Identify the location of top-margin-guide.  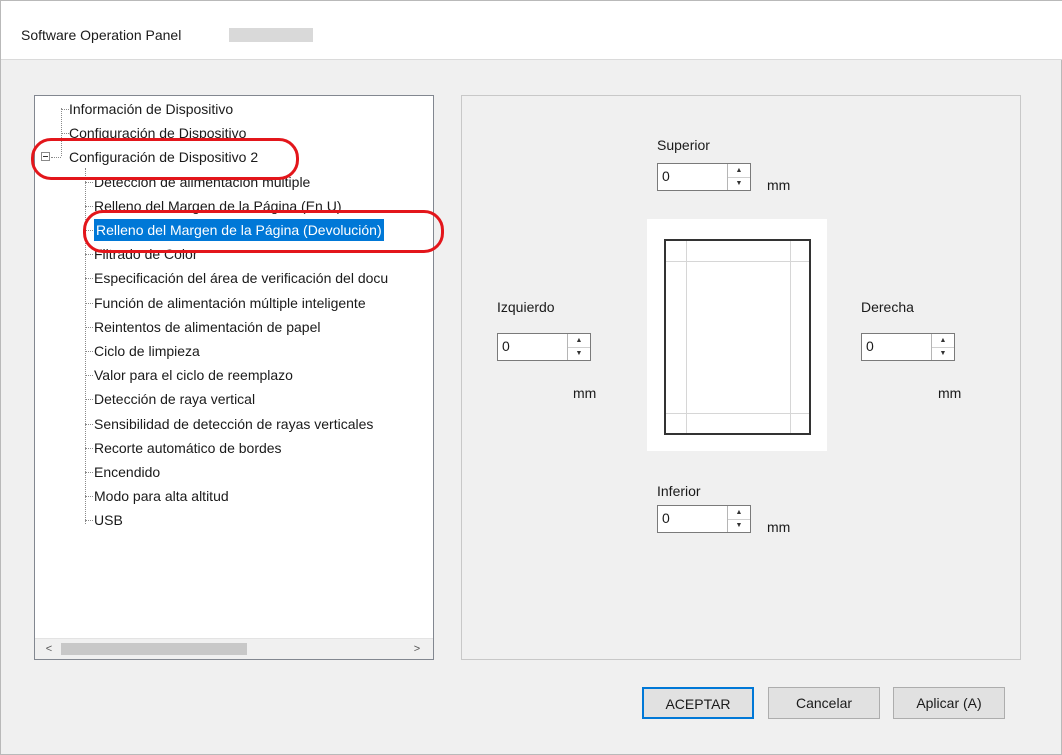
(737, 261).